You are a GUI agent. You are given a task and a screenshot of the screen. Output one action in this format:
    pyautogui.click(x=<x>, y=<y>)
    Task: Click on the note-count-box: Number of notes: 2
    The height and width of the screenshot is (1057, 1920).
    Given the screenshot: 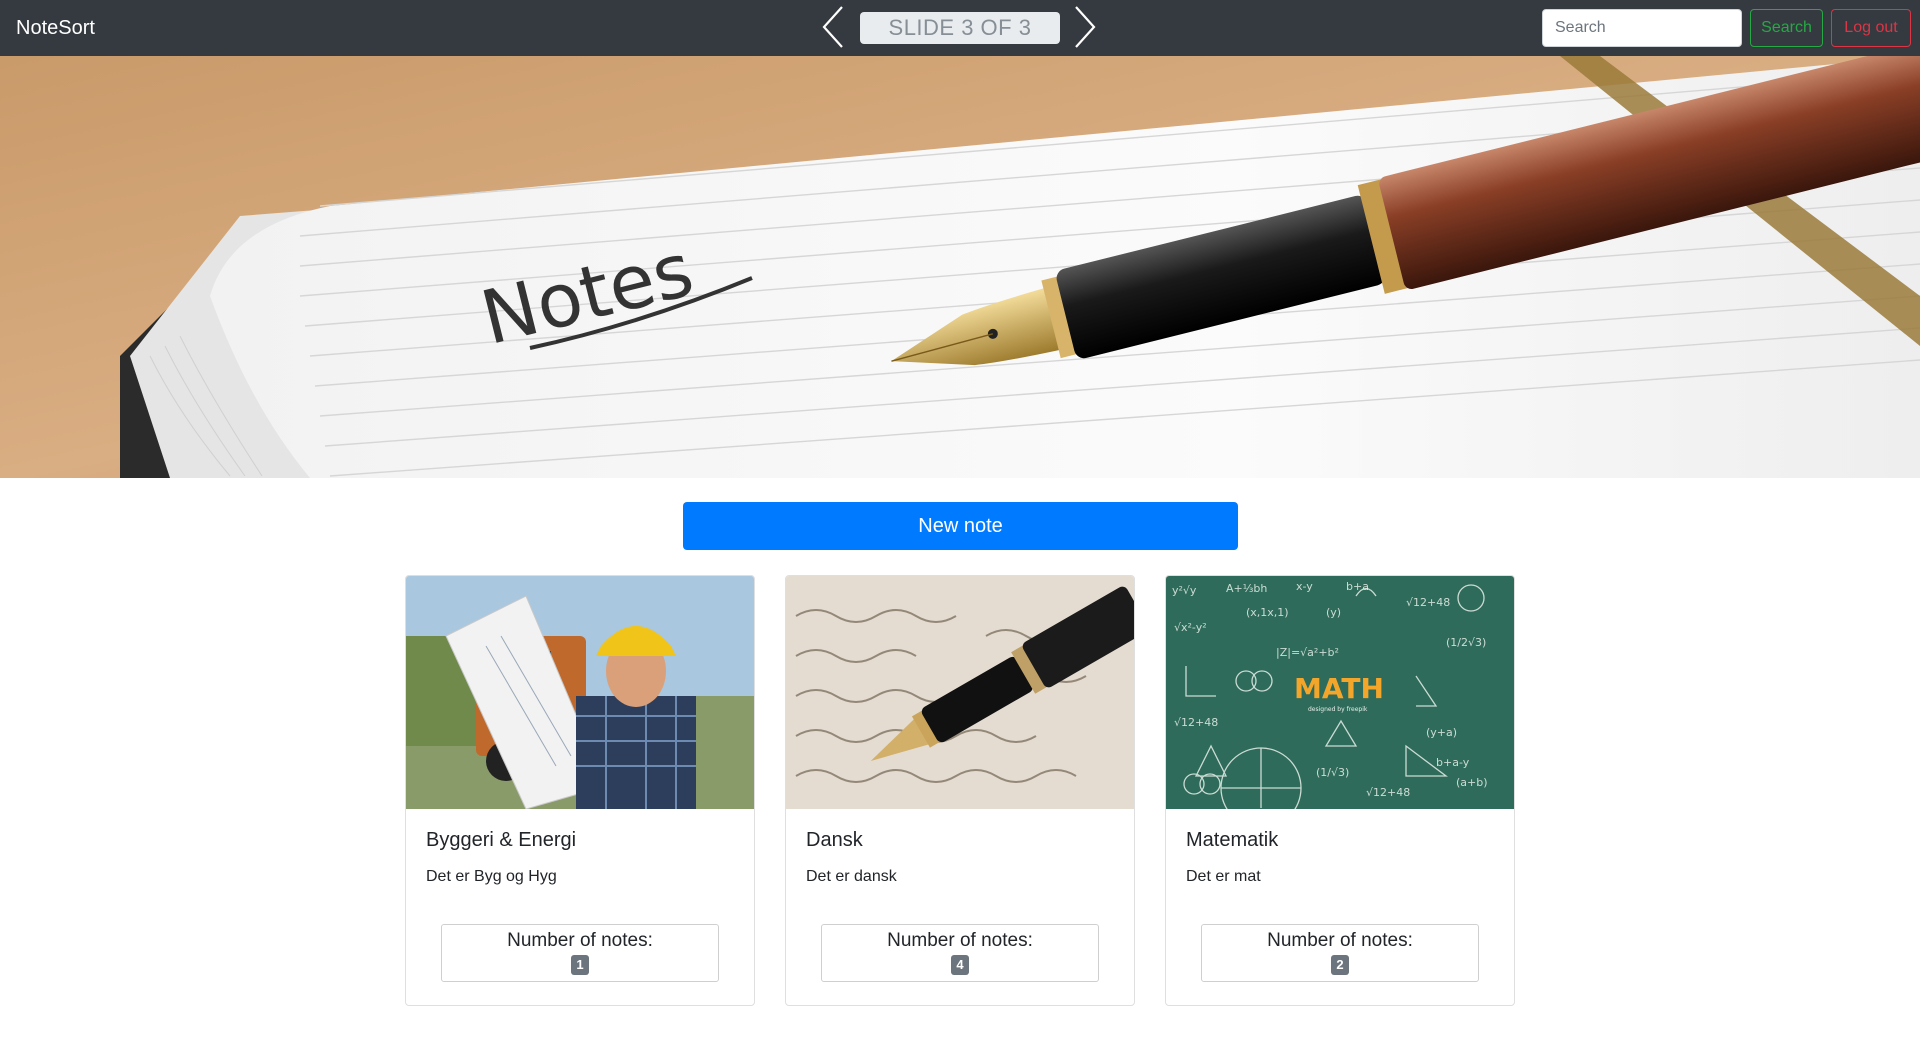 What is the action you would take?
    pyautogui.click(x=1340, y=953)
    